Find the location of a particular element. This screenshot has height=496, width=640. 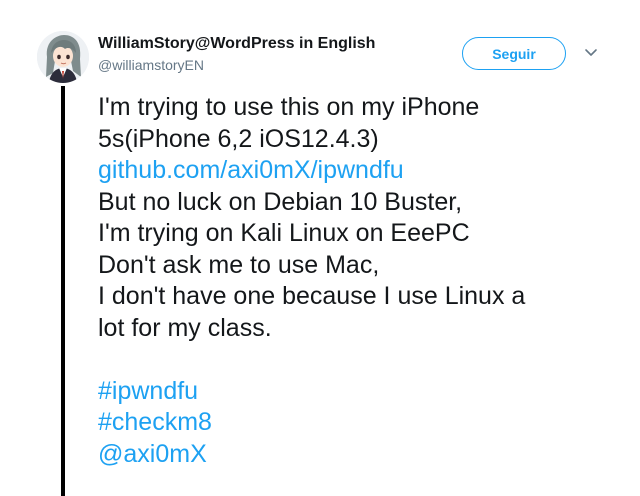

thread-connector-line is located at coordinates (63, 291).